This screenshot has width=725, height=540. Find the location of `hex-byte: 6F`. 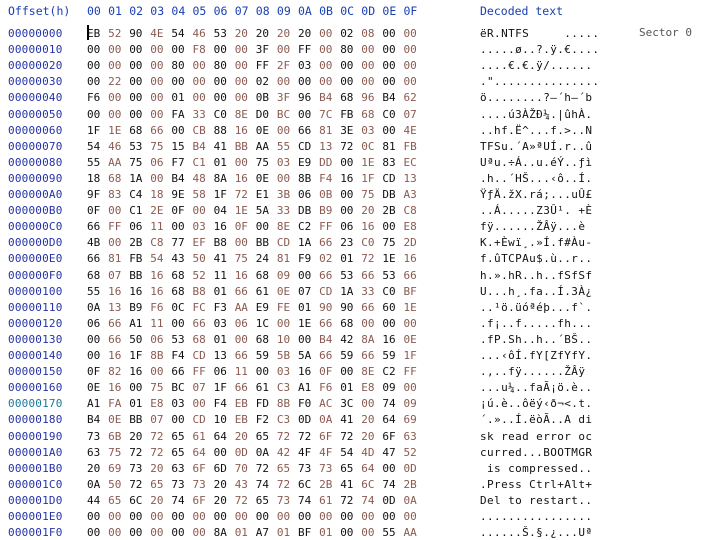

hex-byte: 6F is located at coordinates (325, 436).